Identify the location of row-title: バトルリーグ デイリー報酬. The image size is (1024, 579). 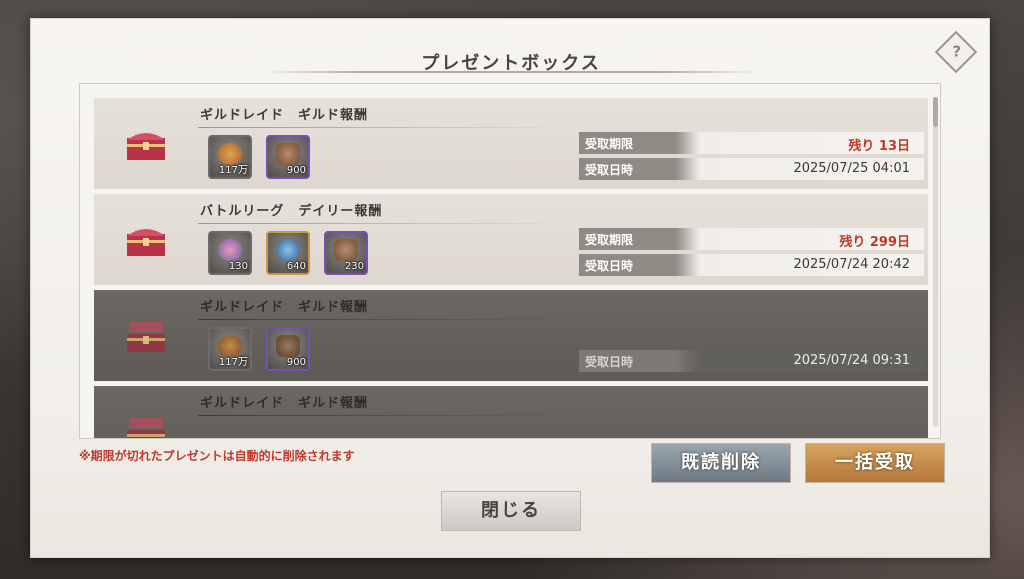
(291, 211).